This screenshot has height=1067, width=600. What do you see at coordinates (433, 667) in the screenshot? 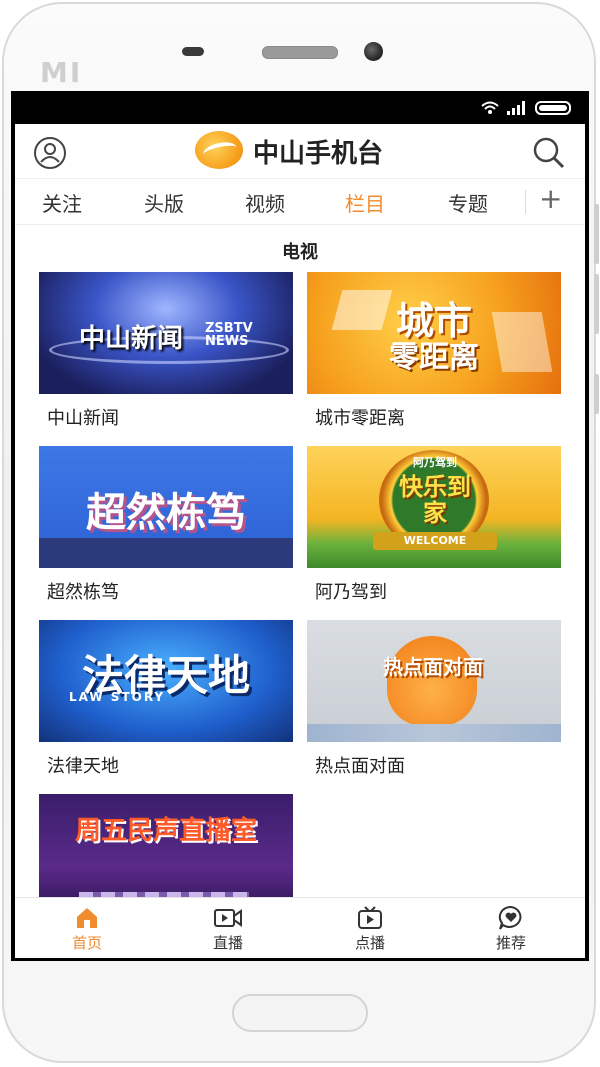
I see `thumbnail-title: 热点面对面` at bounding box center [433, 667].